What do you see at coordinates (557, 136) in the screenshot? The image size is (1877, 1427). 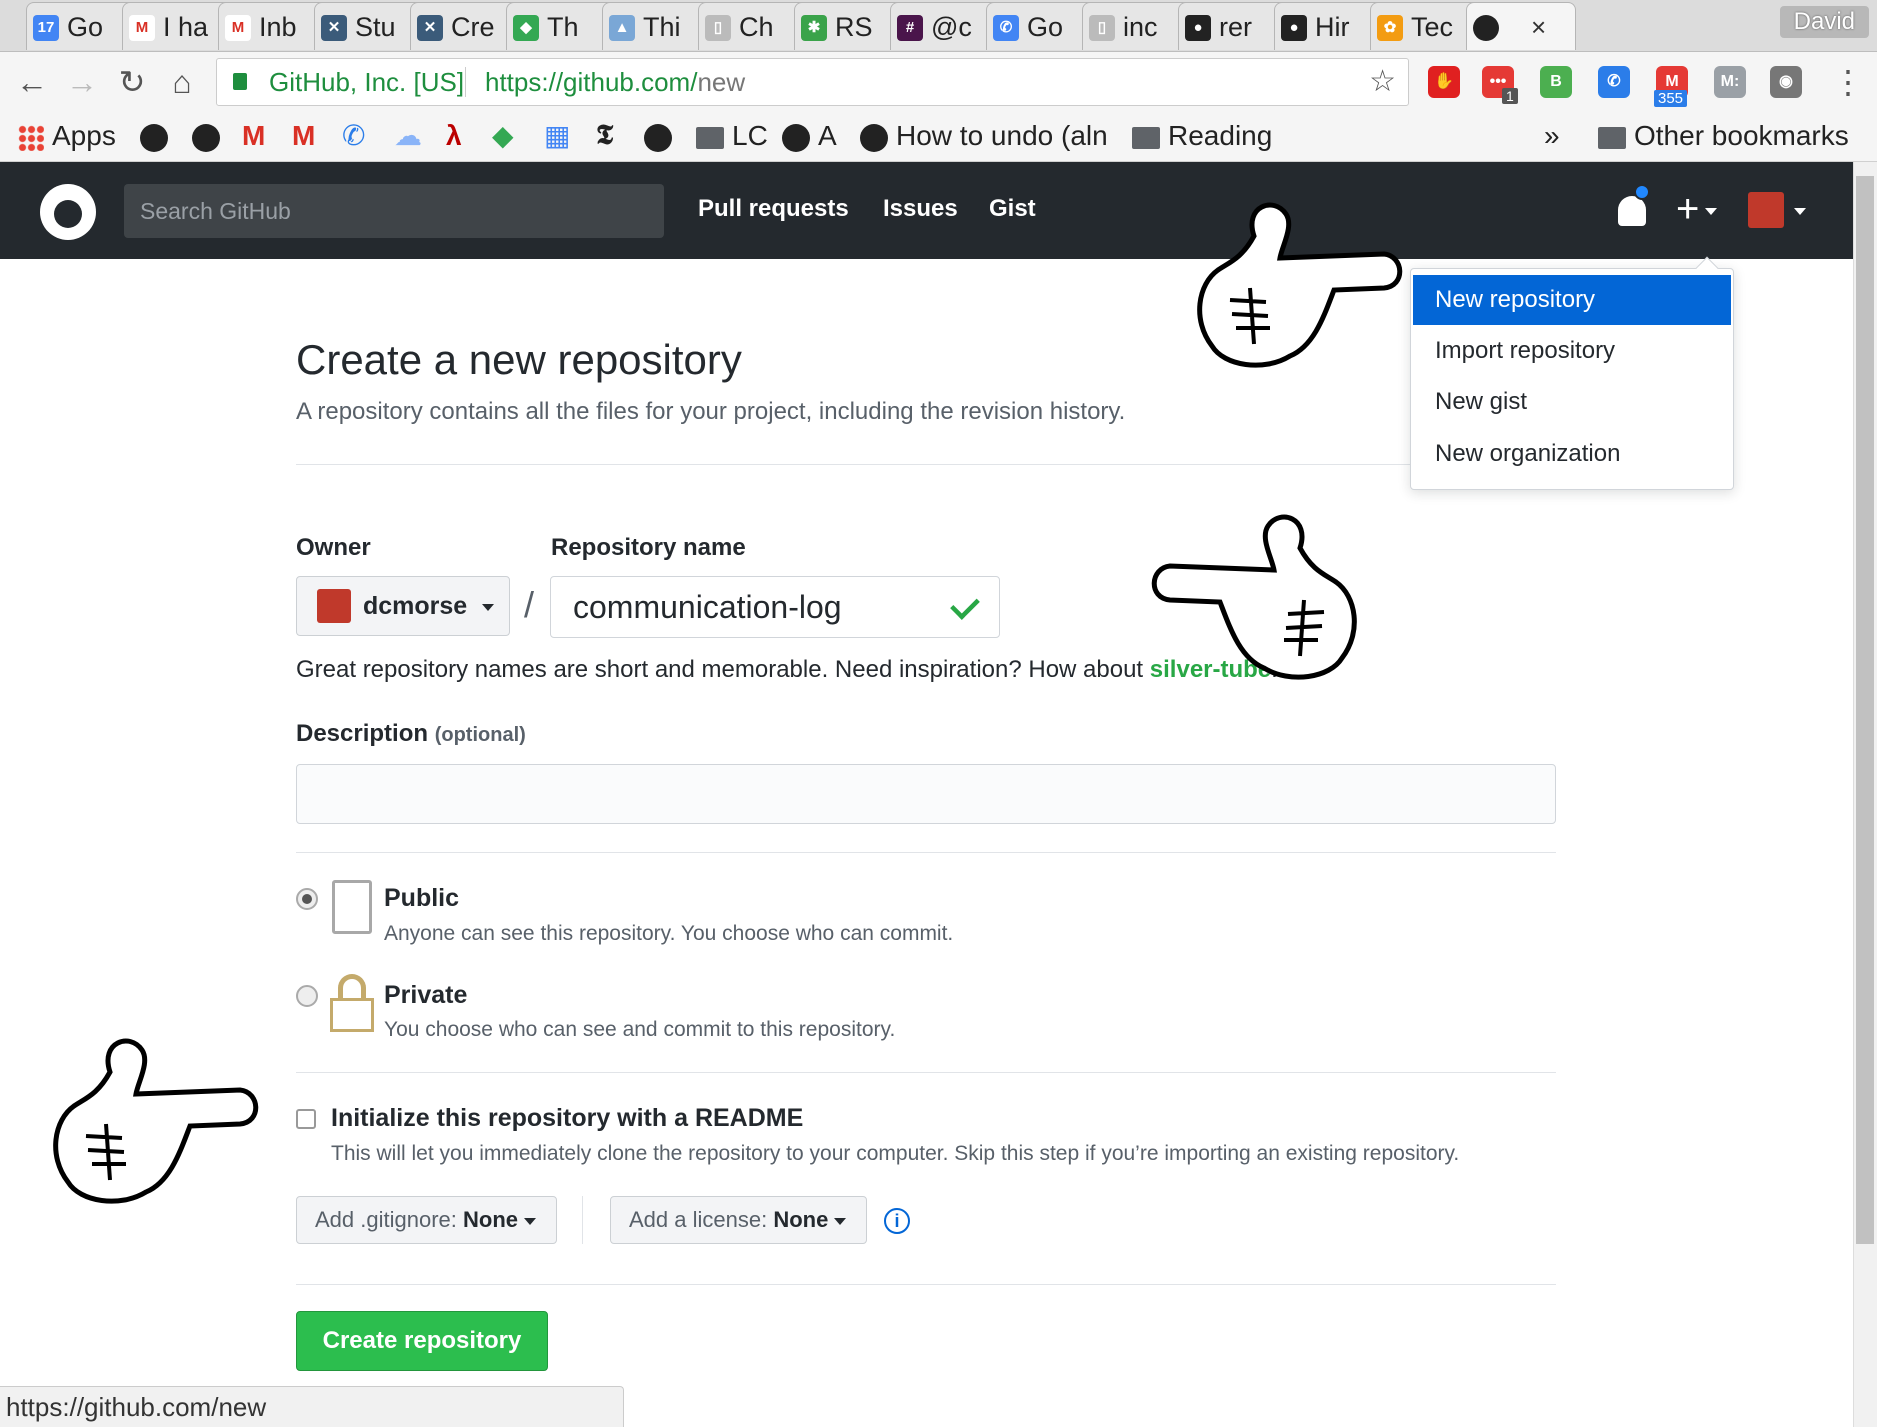 I see `bookmark-calendar: ▦` at bounding box center [557, 136].